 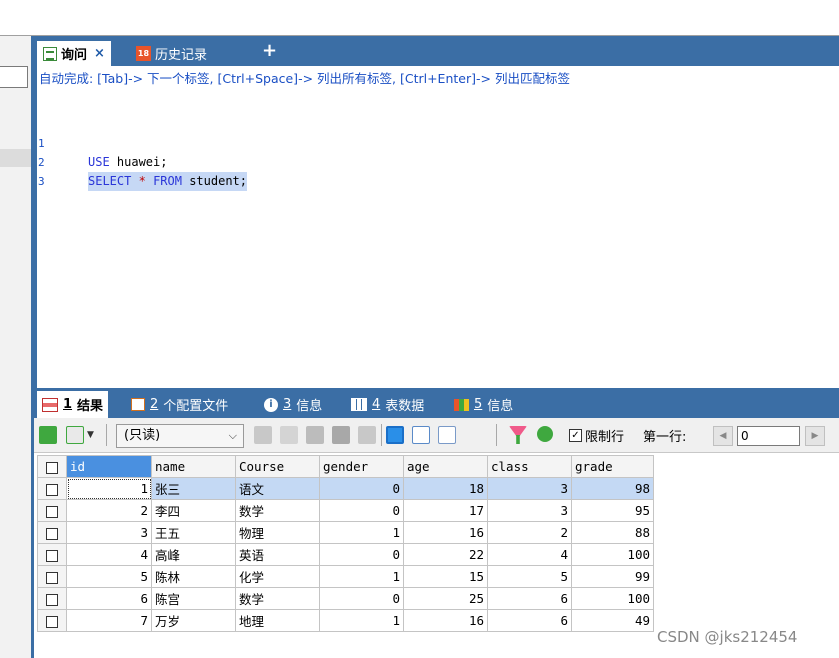 What do you see at coordinates (171, 53) in the screenshot?
I see `tab-history: 18 历史记录` at bounding box center [171, 53].